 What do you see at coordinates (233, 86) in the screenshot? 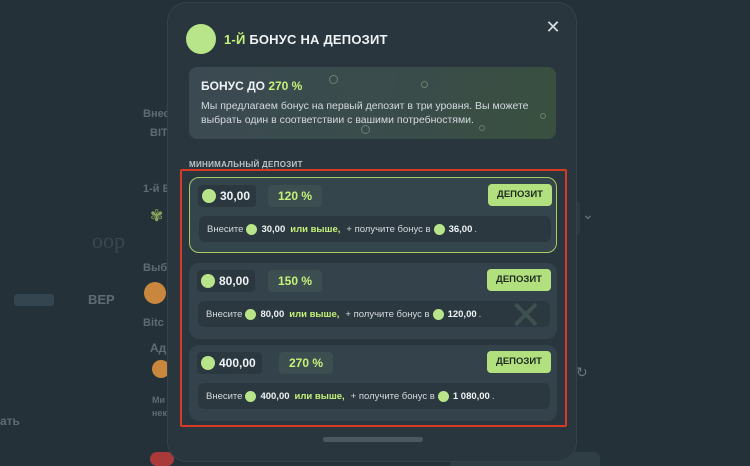
I see `bonus-title-prefix: БОНУС ДО` at bounding box center [233, 86].